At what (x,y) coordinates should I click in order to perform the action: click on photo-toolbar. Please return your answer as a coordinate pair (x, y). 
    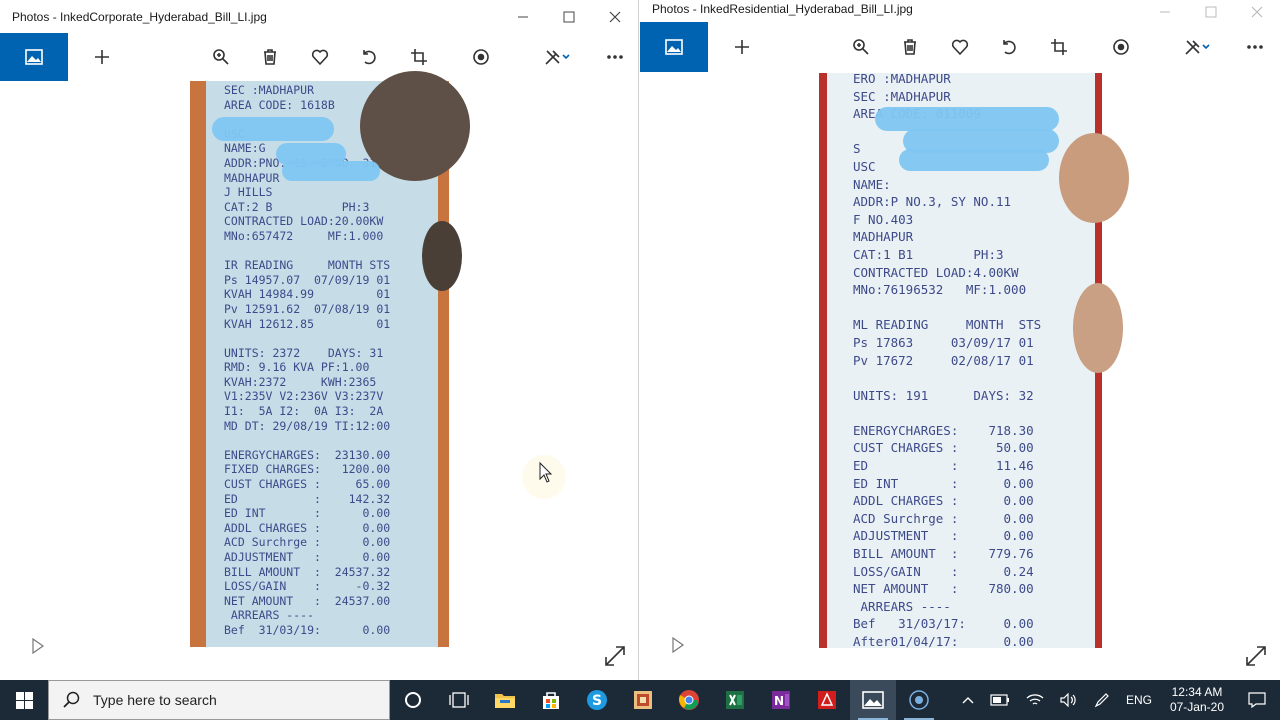
    Looking at the image, I should click on (960, 47).